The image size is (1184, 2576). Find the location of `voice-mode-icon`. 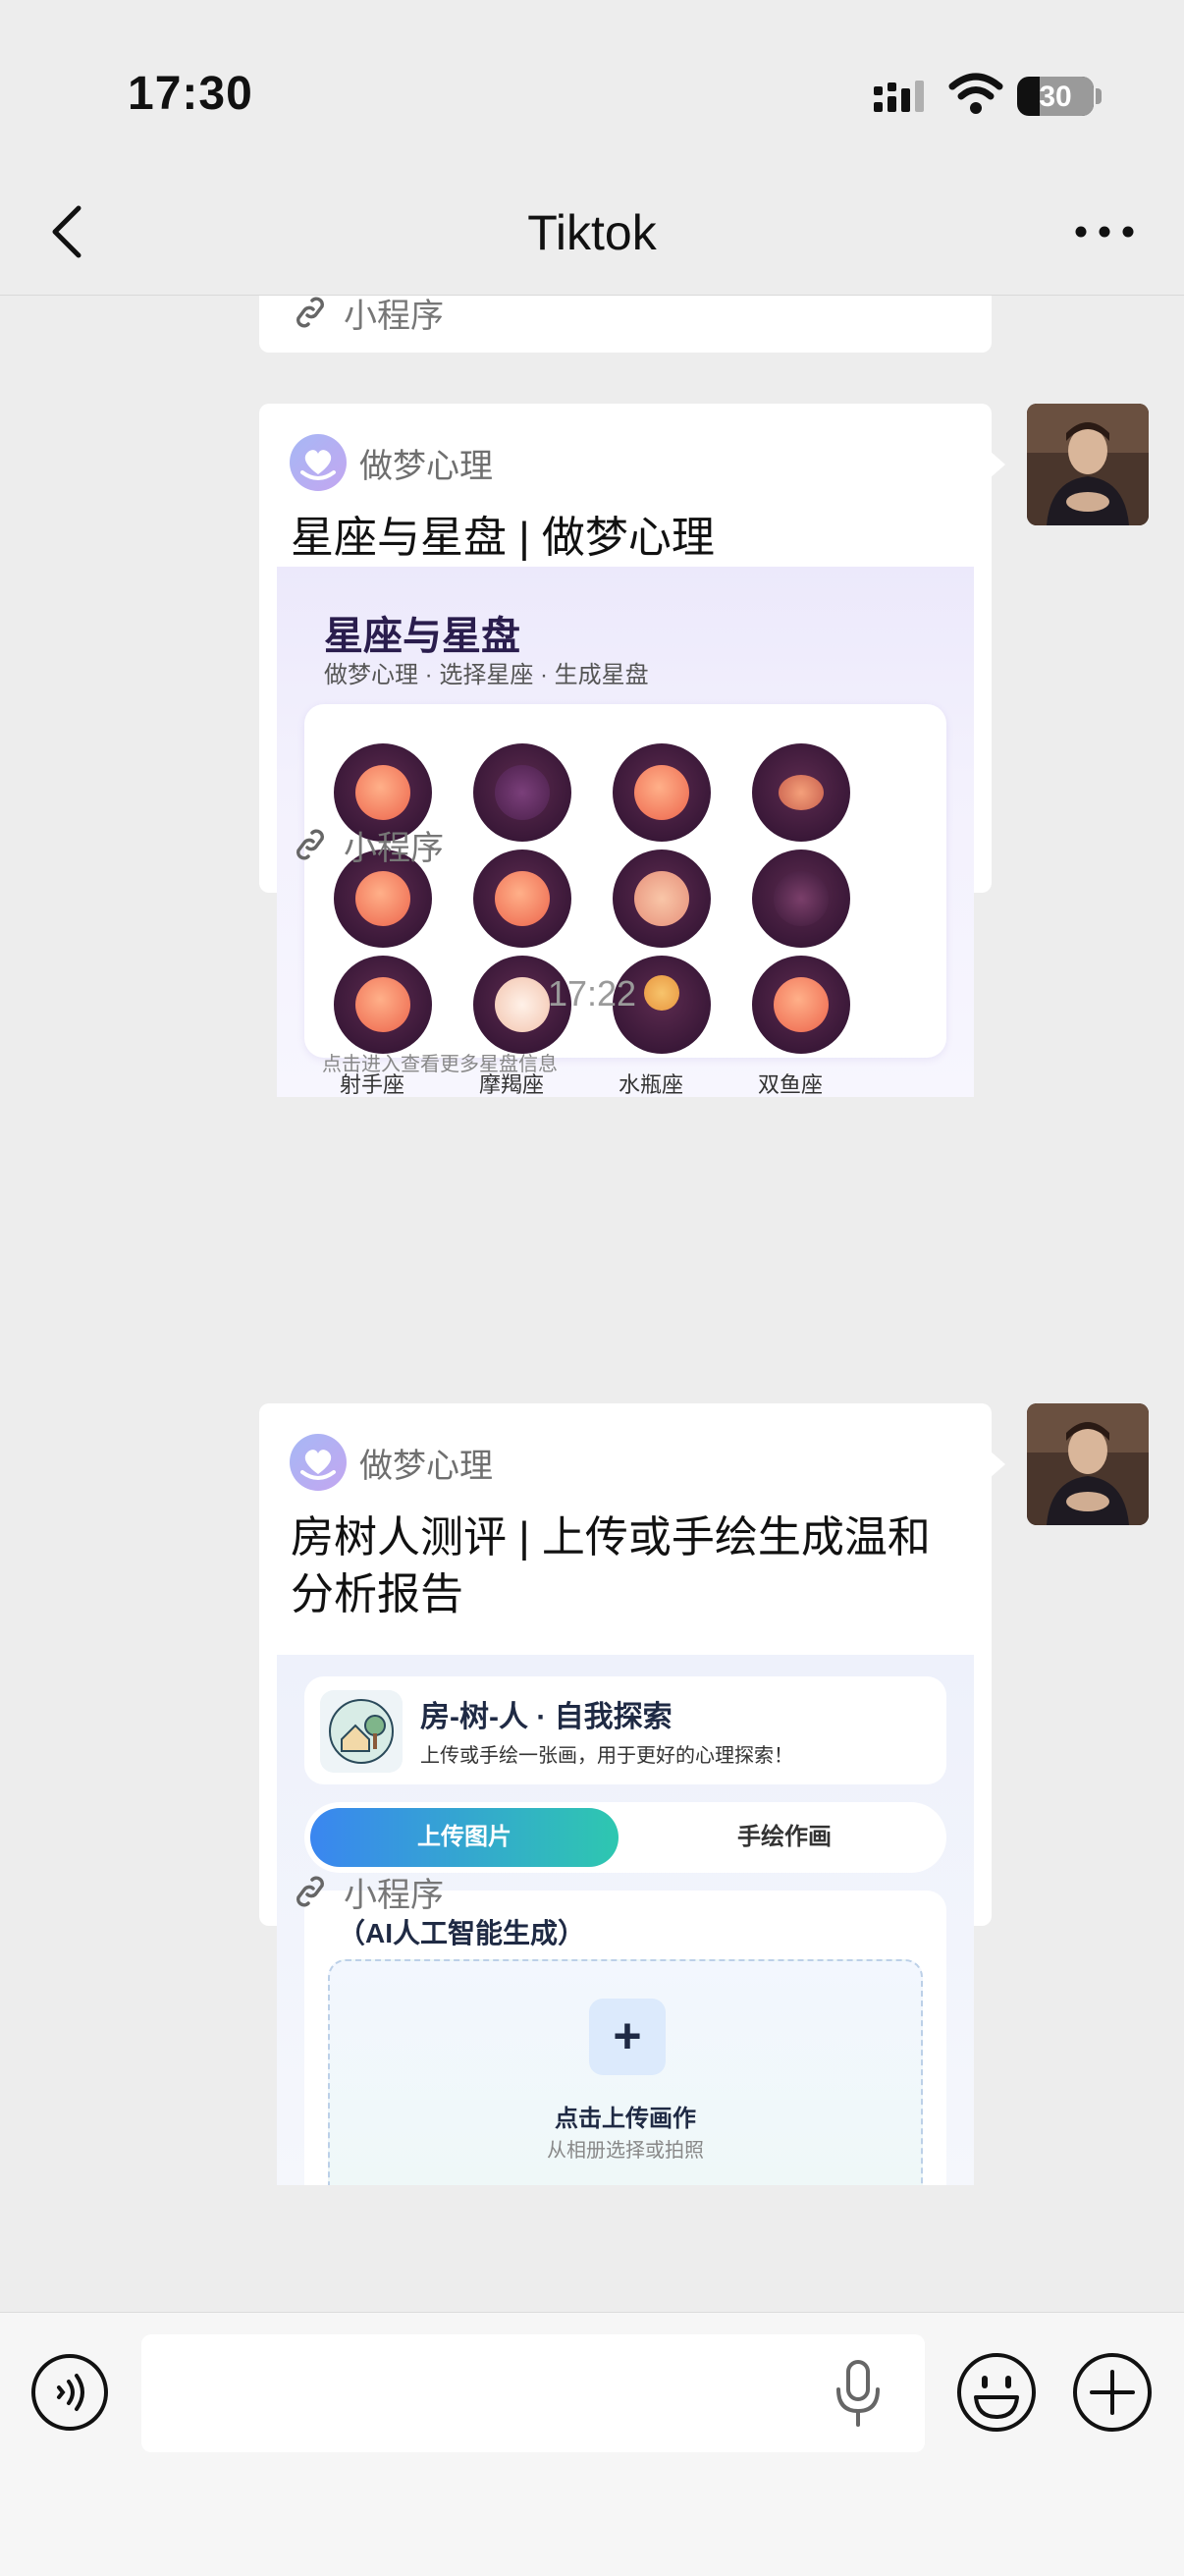

voice-mode-icon is located at coordinates (69, 2392).